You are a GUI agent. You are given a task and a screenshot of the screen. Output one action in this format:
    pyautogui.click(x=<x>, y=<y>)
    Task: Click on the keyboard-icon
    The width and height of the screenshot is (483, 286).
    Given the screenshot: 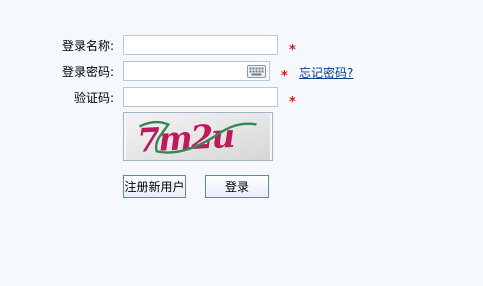 What is the action you would take?
    pyautogui.click(x=256, y=71)
    